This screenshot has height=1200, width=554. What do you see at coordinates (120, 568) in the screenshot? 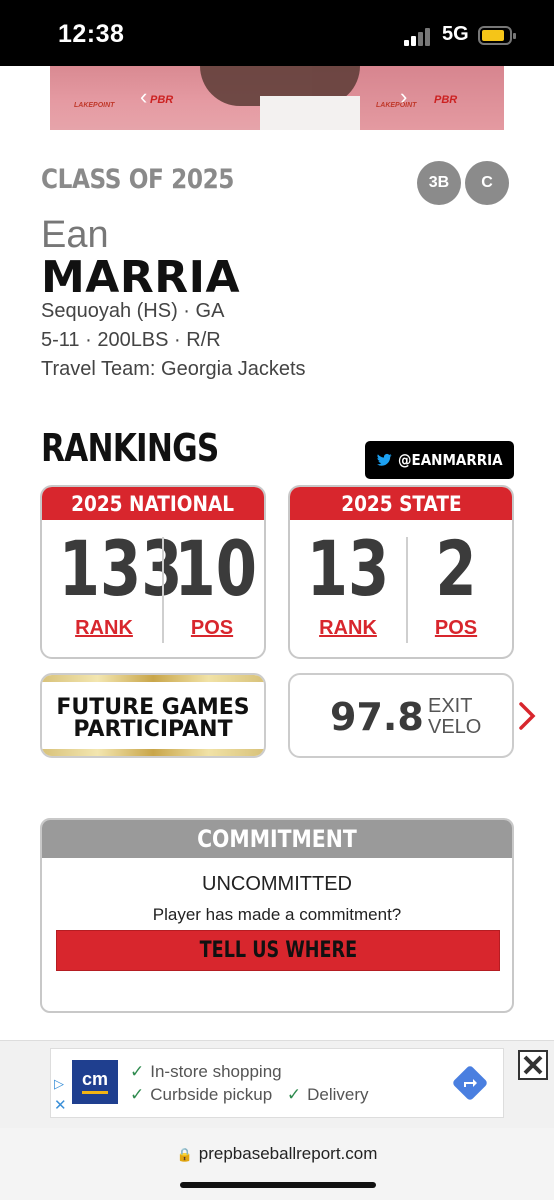
I see `national-rank-value: 133` at bounding box center [120, 568].